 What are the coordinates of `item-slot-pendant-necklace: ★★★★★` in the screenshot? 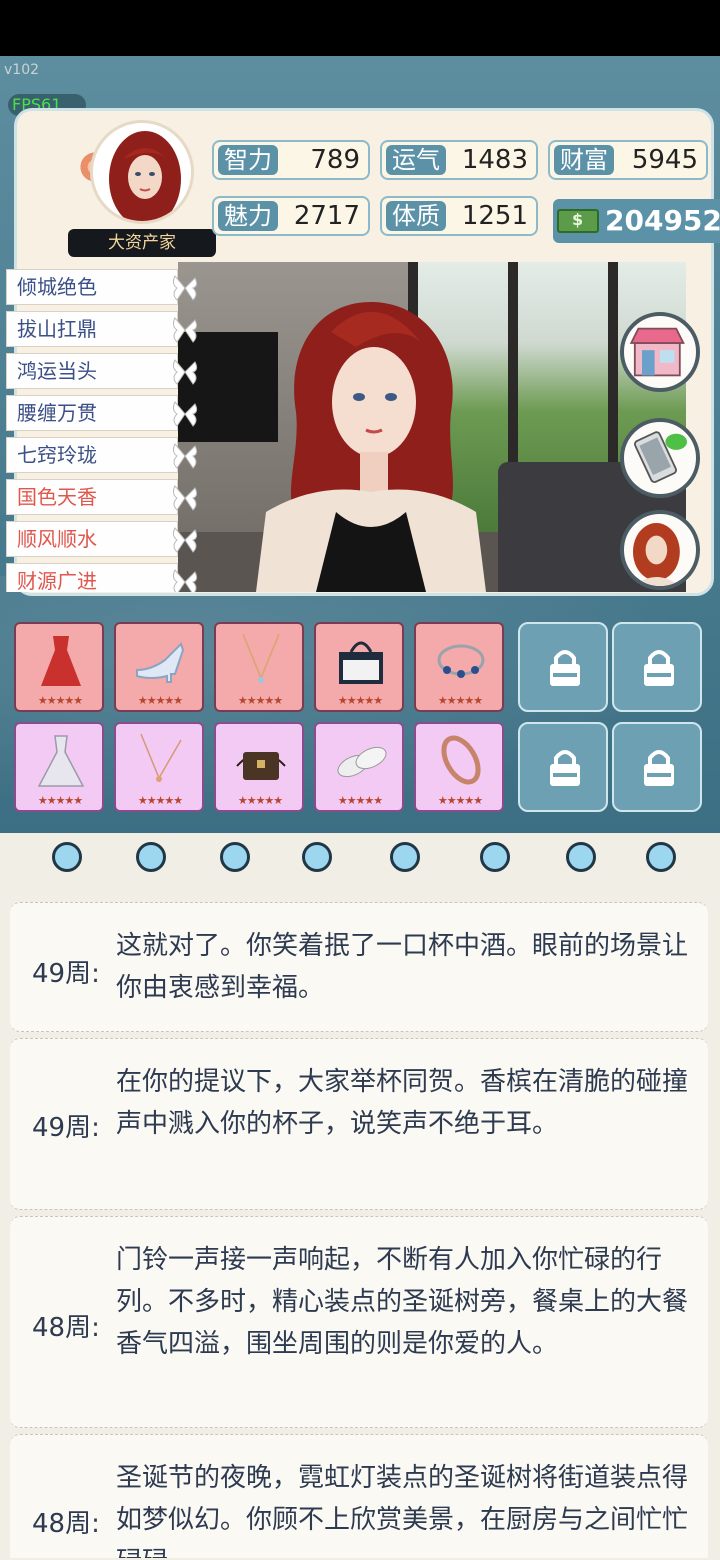 It's located at (159, 767).